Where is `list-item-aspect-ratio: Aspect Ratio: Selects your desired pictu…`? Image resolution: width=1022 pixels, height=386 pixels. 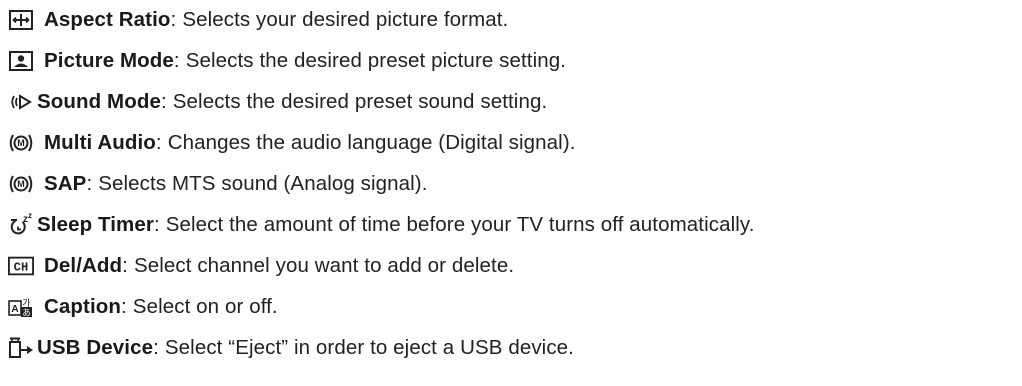
list-item-aspect-ratio: Aspect Ratio: Selects your desired pictu… is located at coordinates (258, 20).